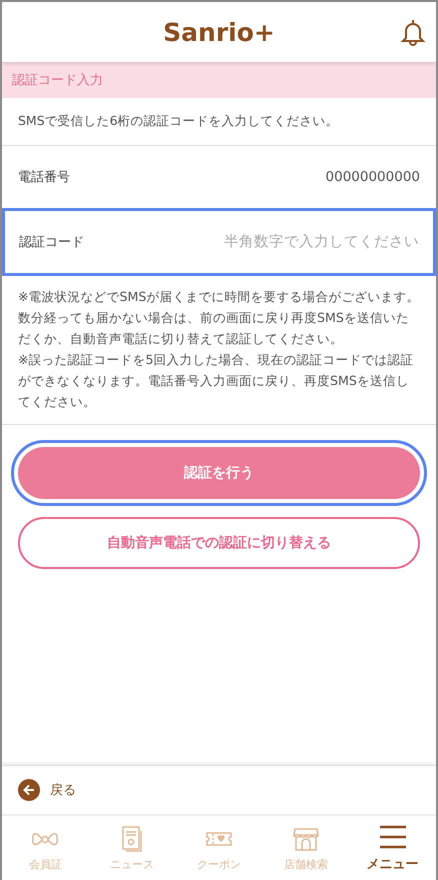  Describe the element at coordinates (219, 80) in the screenshot. I see `section-title: 認証コード入力` at that location.